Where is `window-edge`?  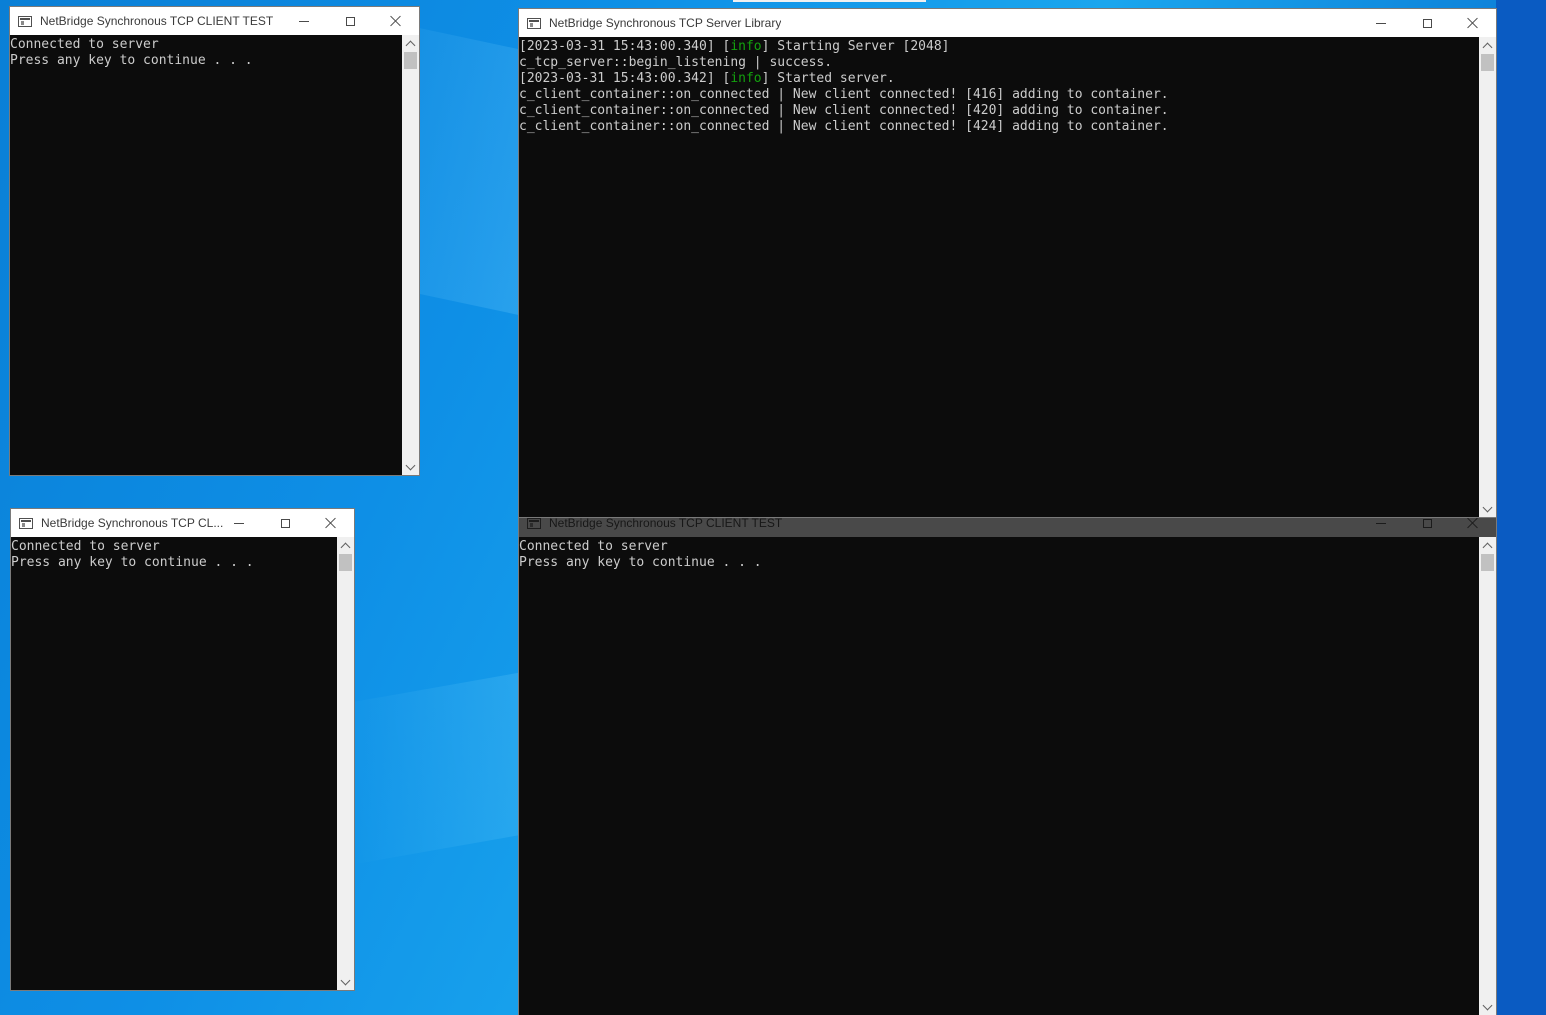
window-edge is located at coordinates (829, 1).